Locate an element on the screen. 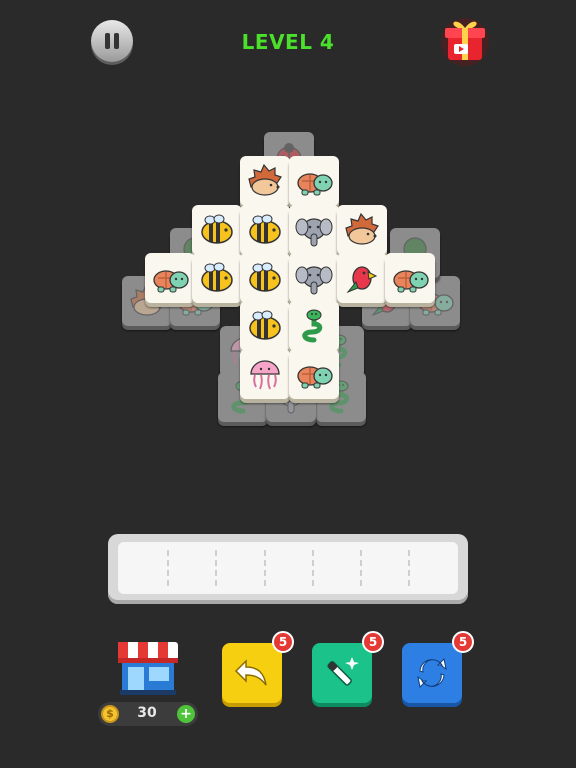 The height and width of the screenshot is (768, 576). add-coins-button: + is located at coordinates (186, 714).